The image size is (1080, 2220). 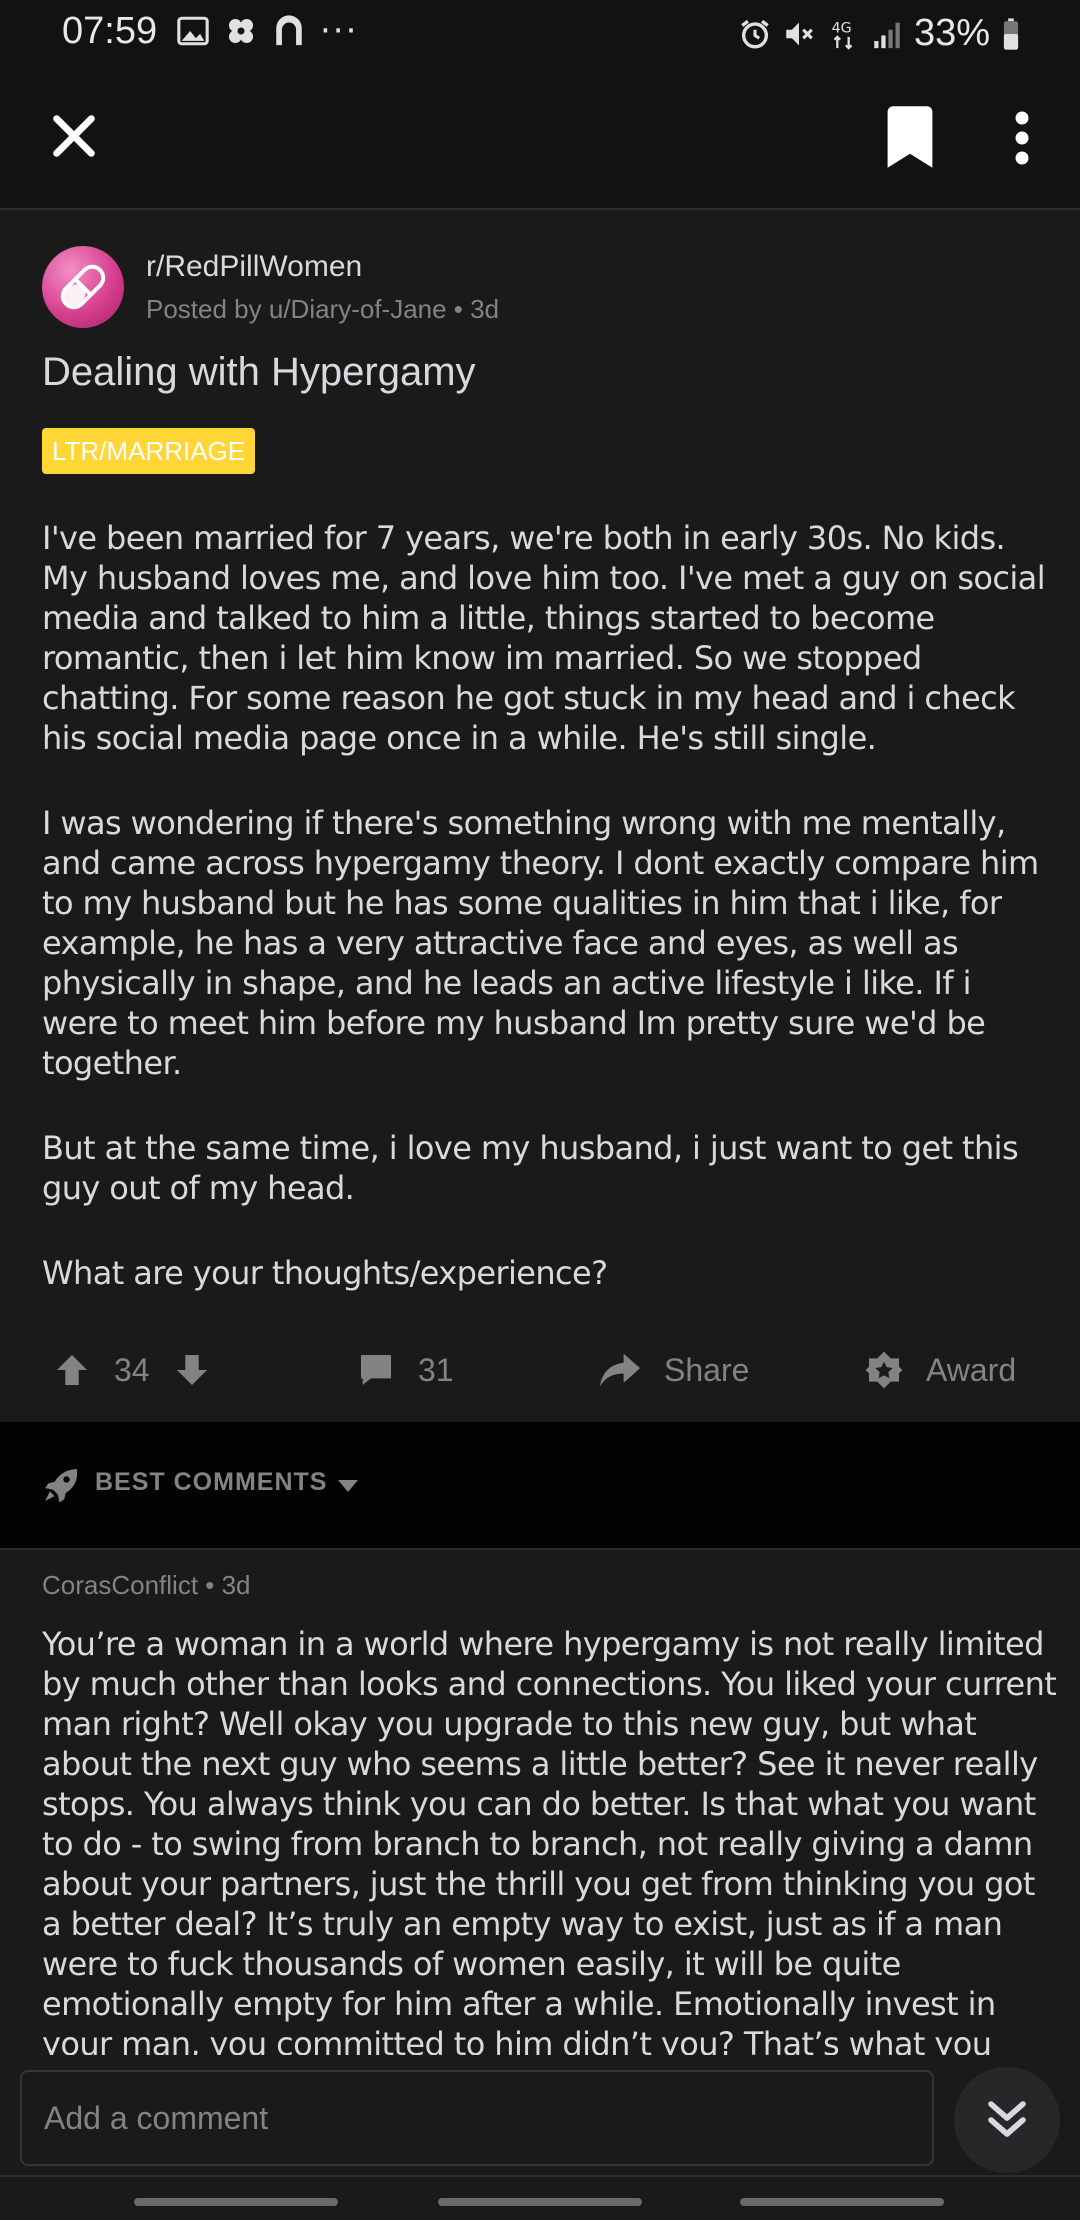 I want to click on flower-icon, so click(x=241, y=31).